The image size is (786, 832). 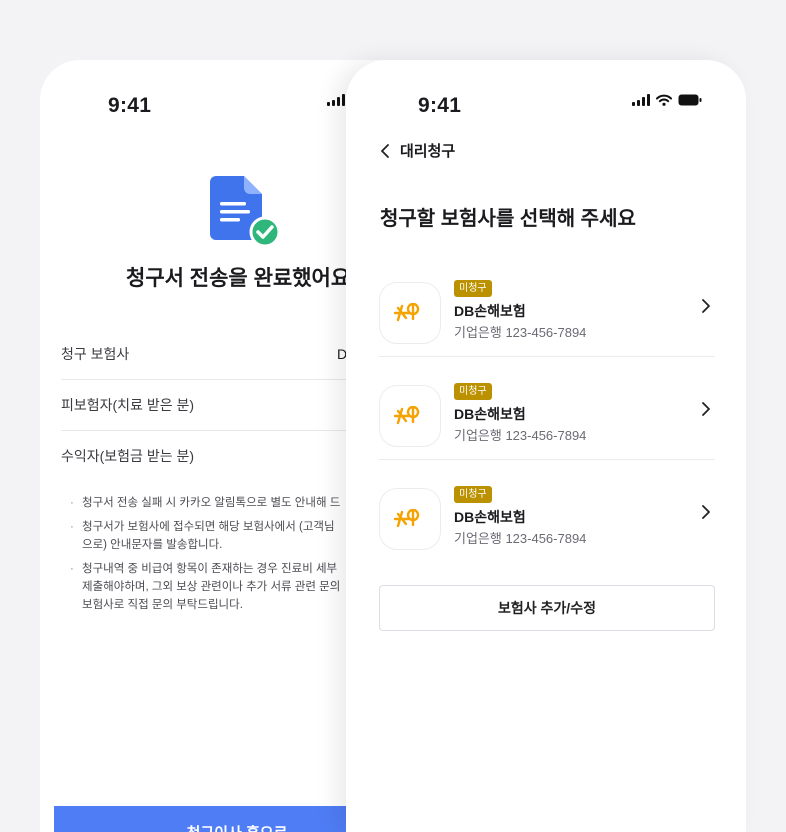 I want to click on info-label: 청구 보험사, so click(x=95, y=353).